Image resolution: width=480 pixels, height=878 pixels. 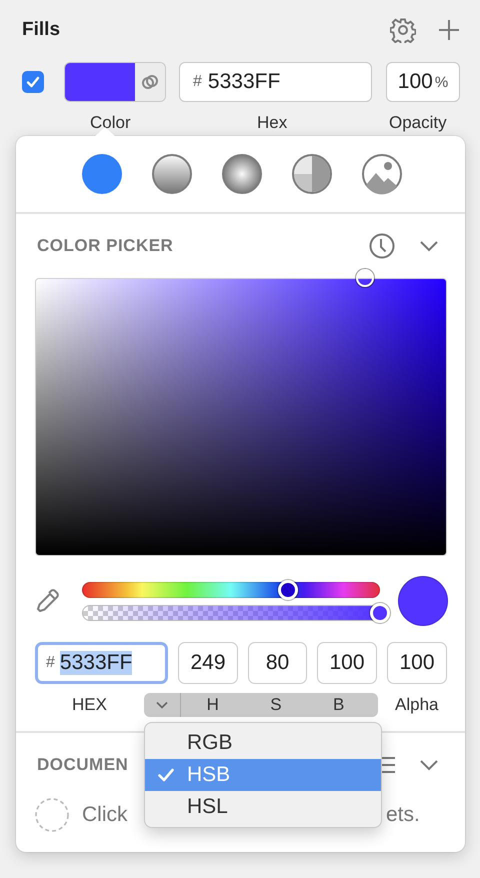 I want to click on checkbox, so click(x=33, y=82).